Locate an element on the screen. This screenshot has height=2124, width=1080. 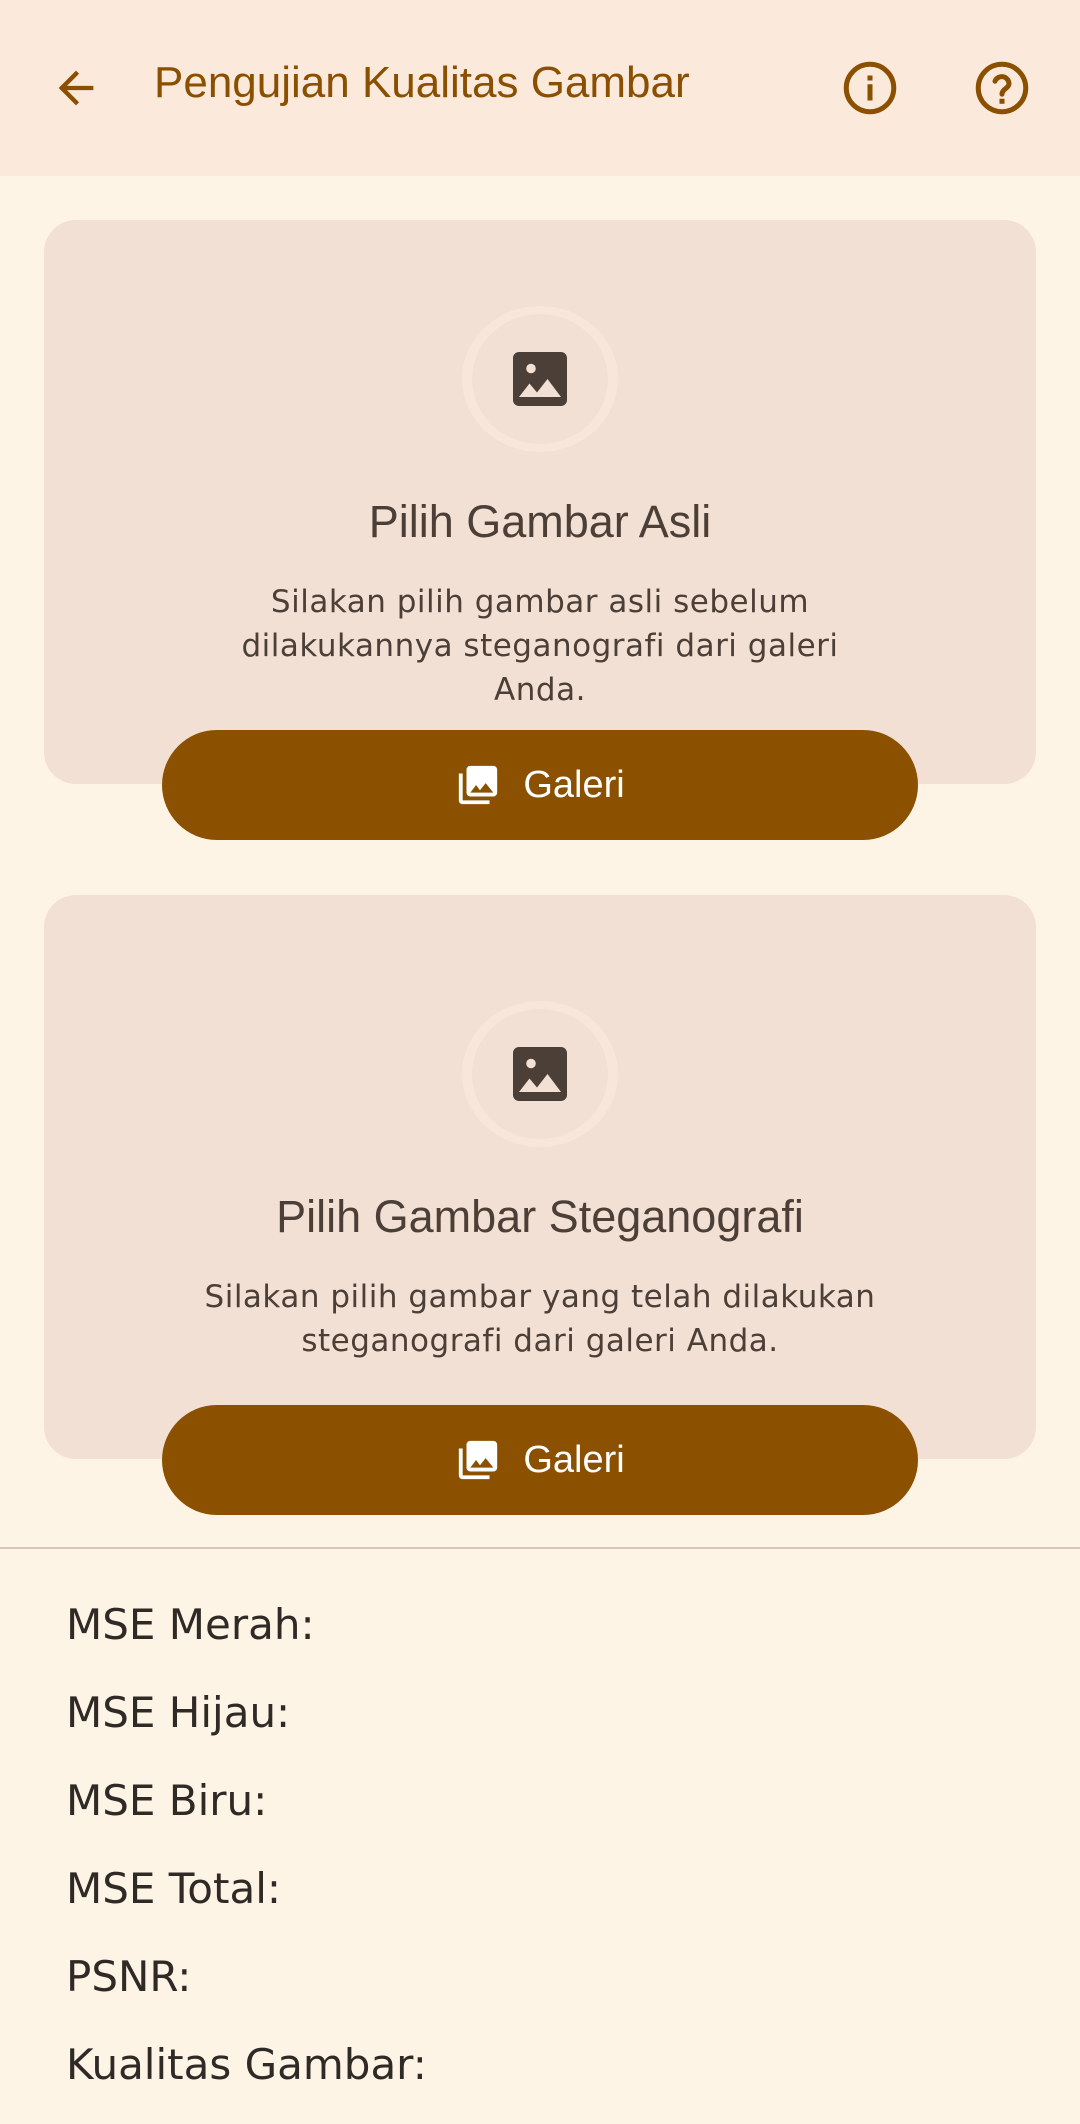
info-button is located at coordinates (870, 88).